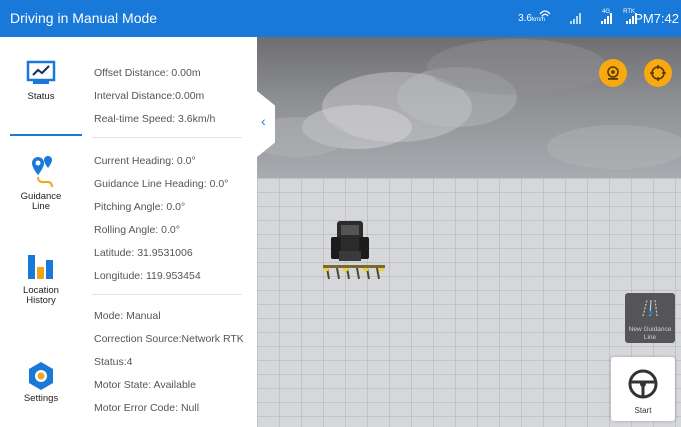 The image size is (681, 427). Describe the element at coordinates (41, 201) in the screenshot. I see `nav-label-guidance-line: Guidance Line` at that location.